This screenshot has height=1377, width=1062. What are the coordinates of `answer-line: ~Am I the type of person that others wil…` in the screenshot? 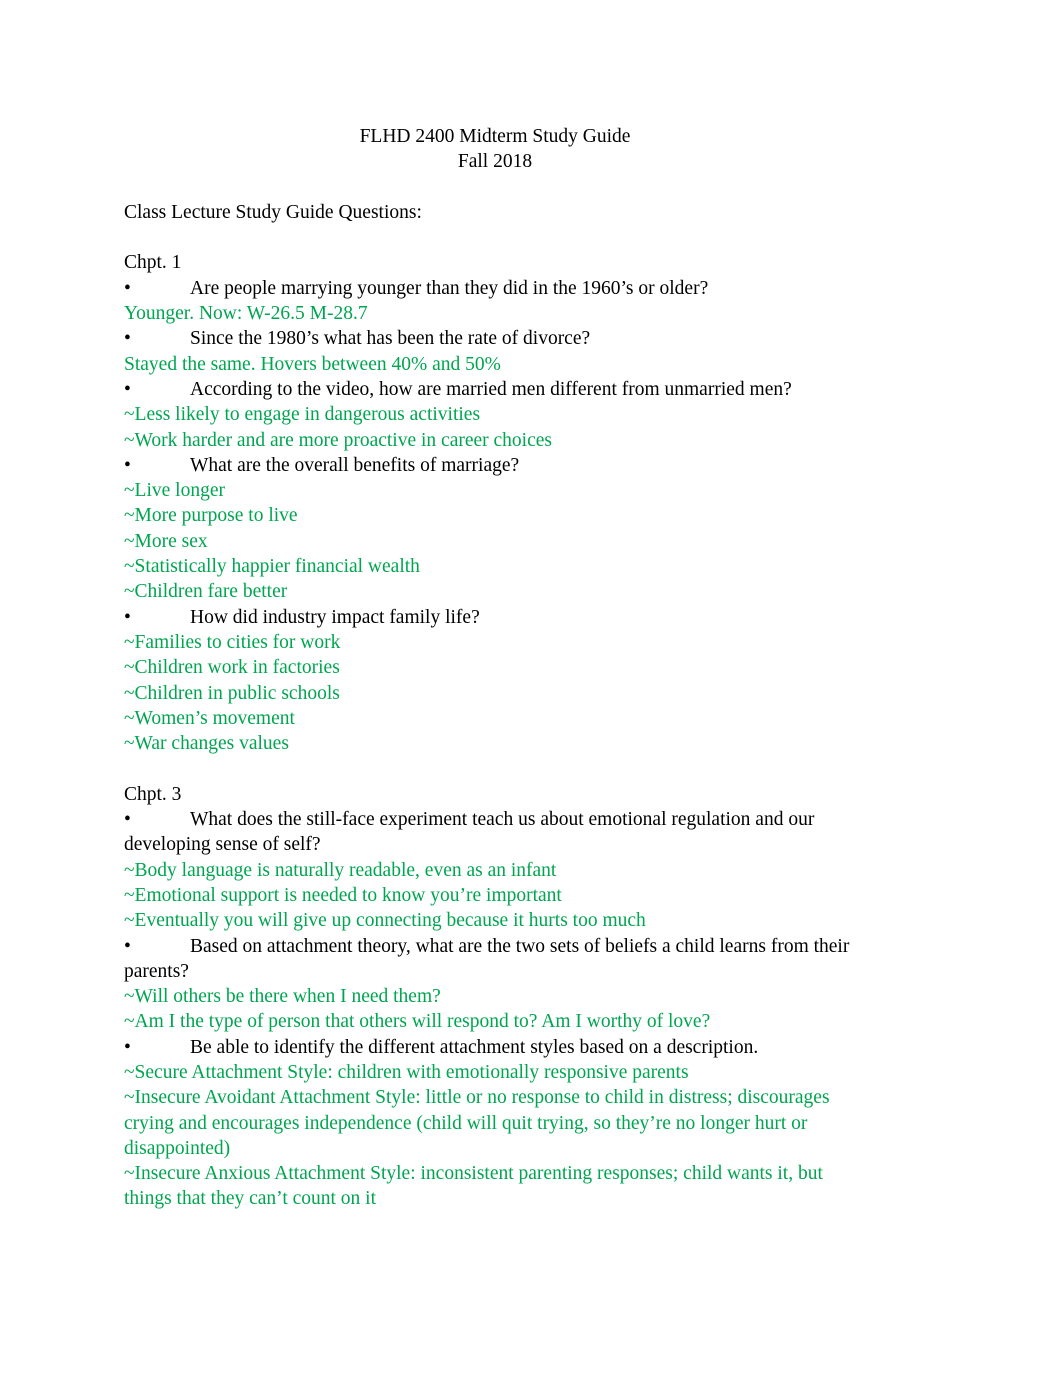 It's located at (417, 1022).